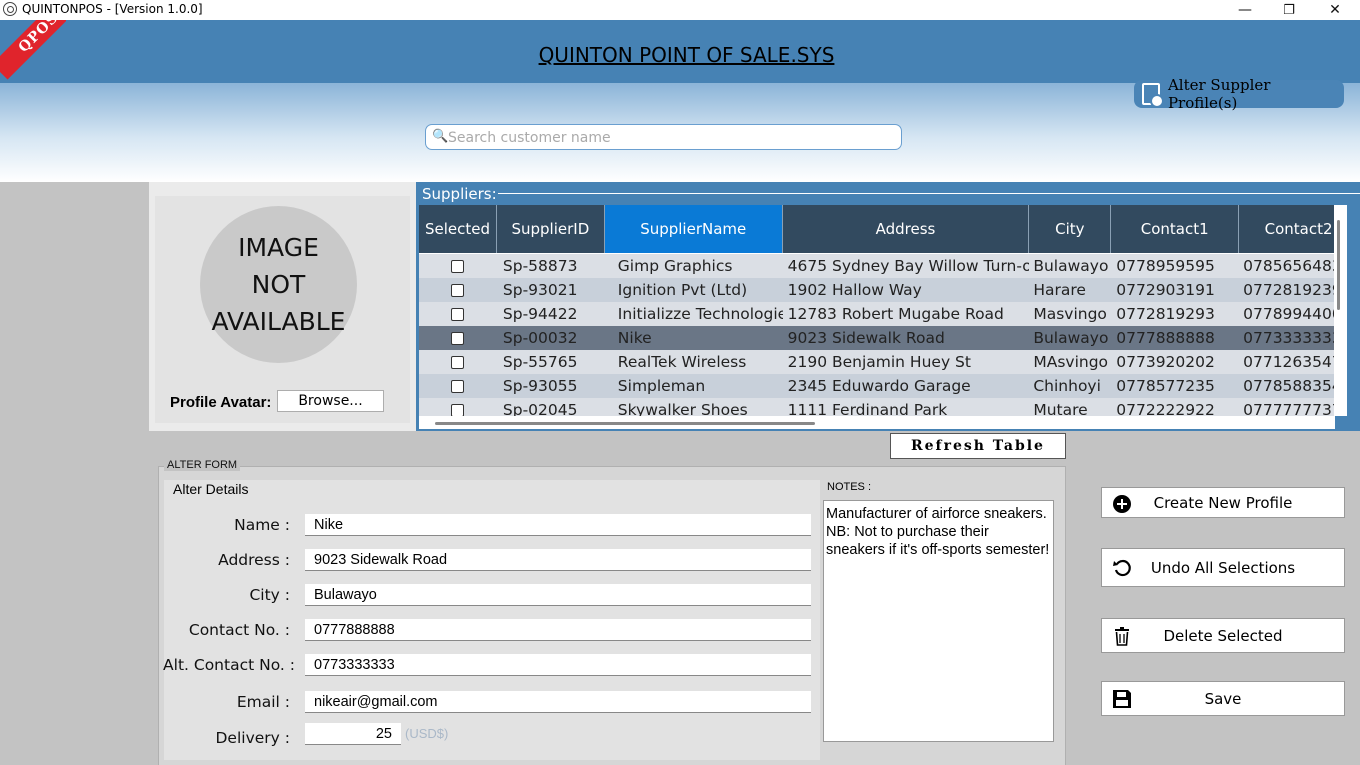 The height and width of the screenshot is (765, 1360). Describe the element at coordinates (1289, 338) in the screenshot. I see `cell-contact2: 0773333333` at that location.